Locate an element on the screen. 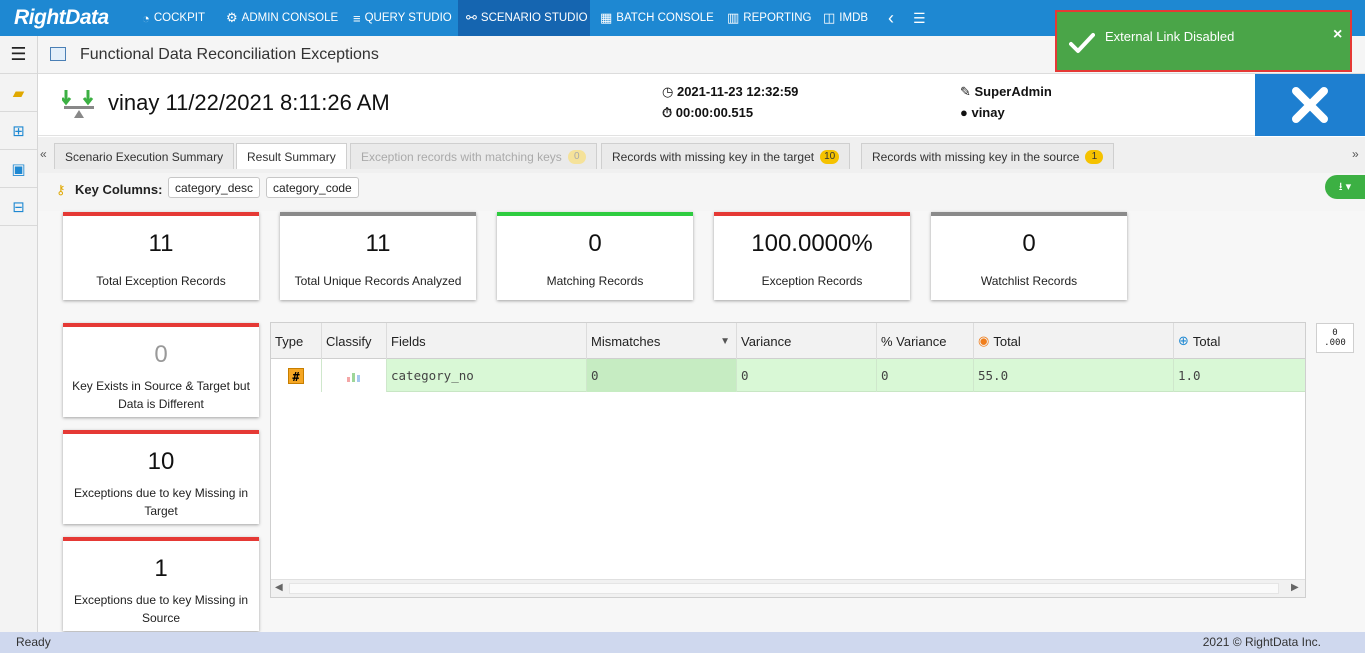 The height and width of the screenshot is (653, 1365). total-target-cell: 1.0 is located at coordinates (1189, 375).